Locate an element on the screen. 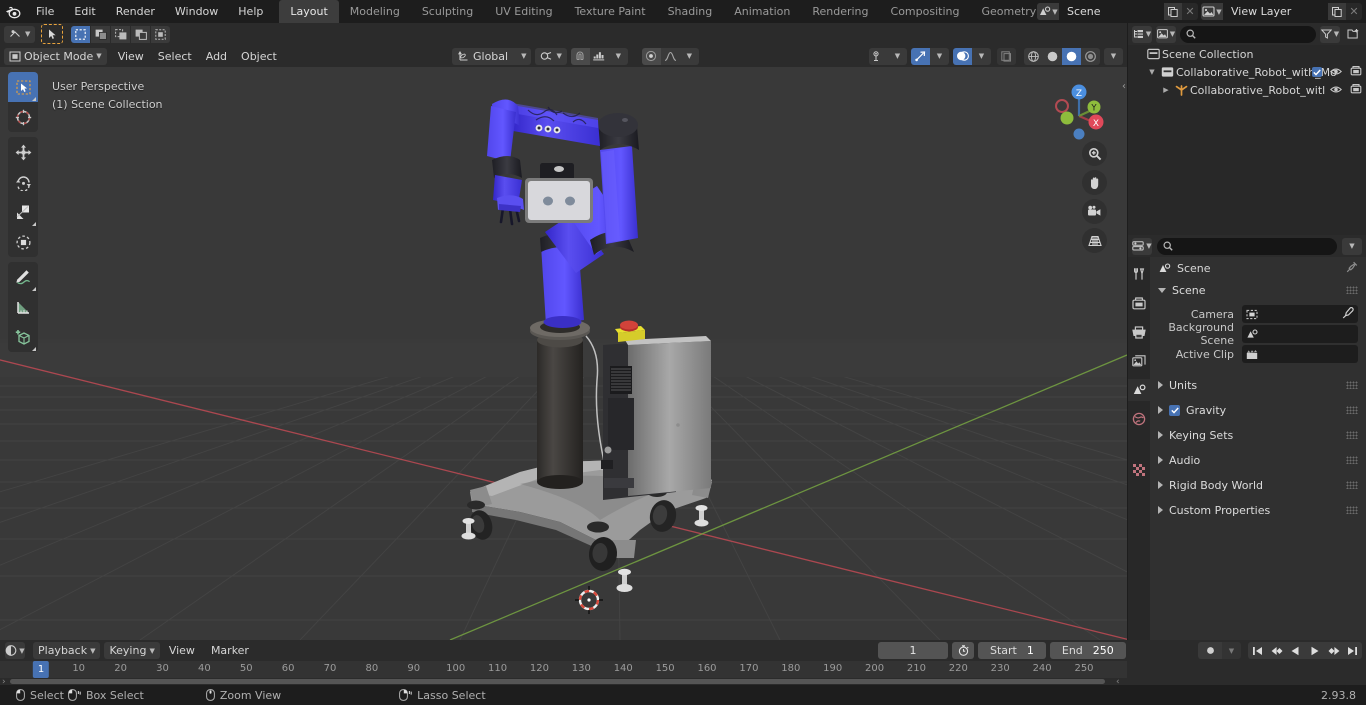  gizmo-chevron-icon: ▼ is located at coordinates (939, 56).